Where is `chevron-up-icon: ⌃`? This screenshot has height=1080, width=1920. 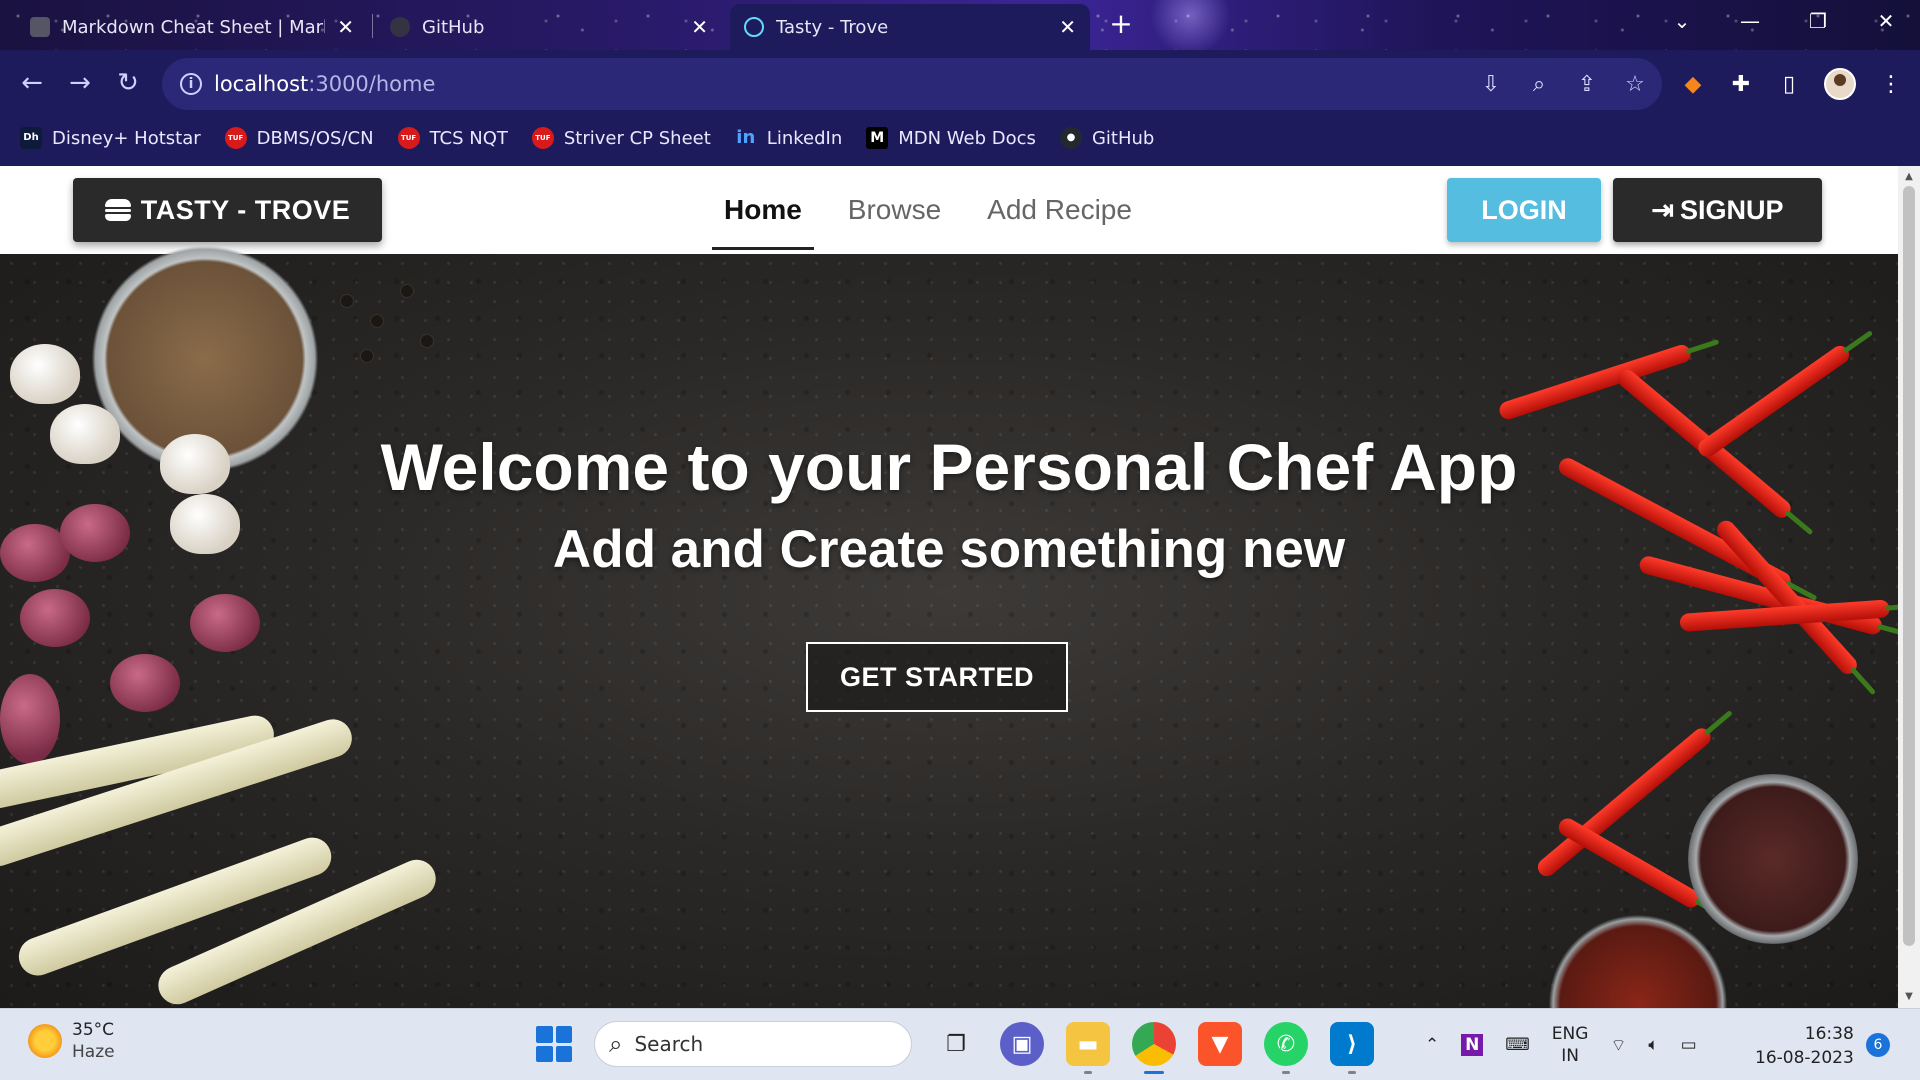
chevron-up-icon: ⌃ is located at coordinates (1432, 1045).